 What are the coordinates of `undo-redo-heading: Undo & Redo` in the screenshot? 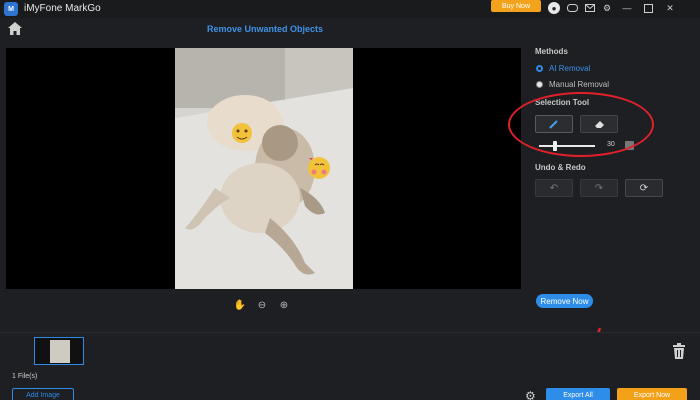 It's located at (560, 167).